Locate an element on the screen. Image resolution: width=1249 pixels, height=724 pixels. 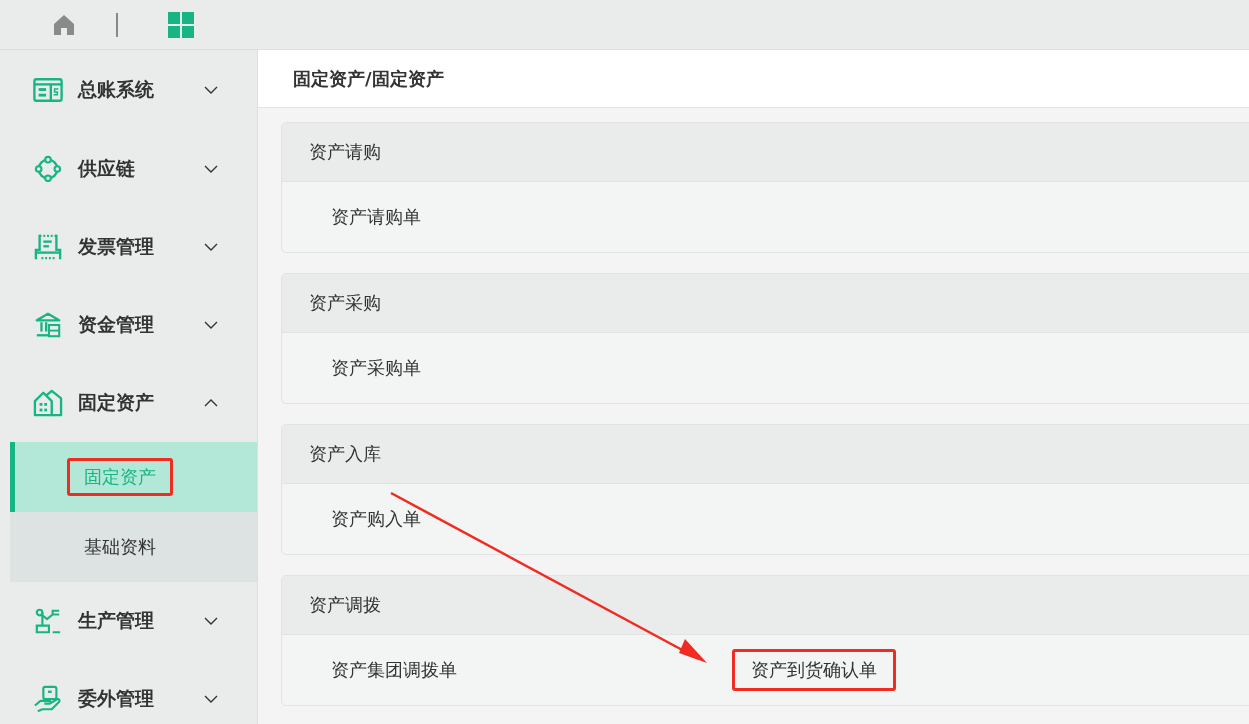
network-icon is located at coordinates (48, 169).